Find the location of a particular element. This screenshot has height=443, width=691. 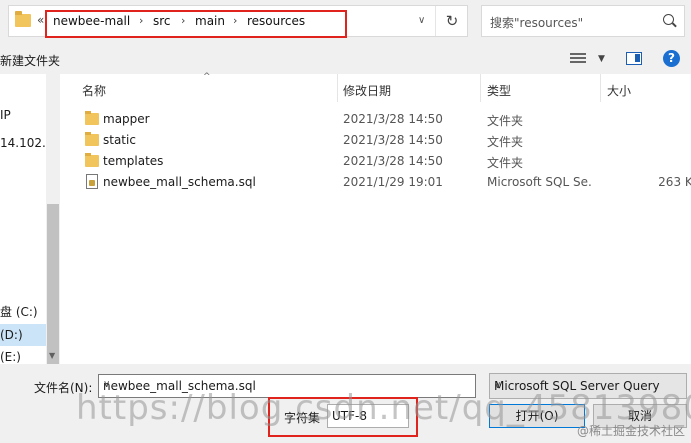

file-name: templates is located at coordinates (133, 161).